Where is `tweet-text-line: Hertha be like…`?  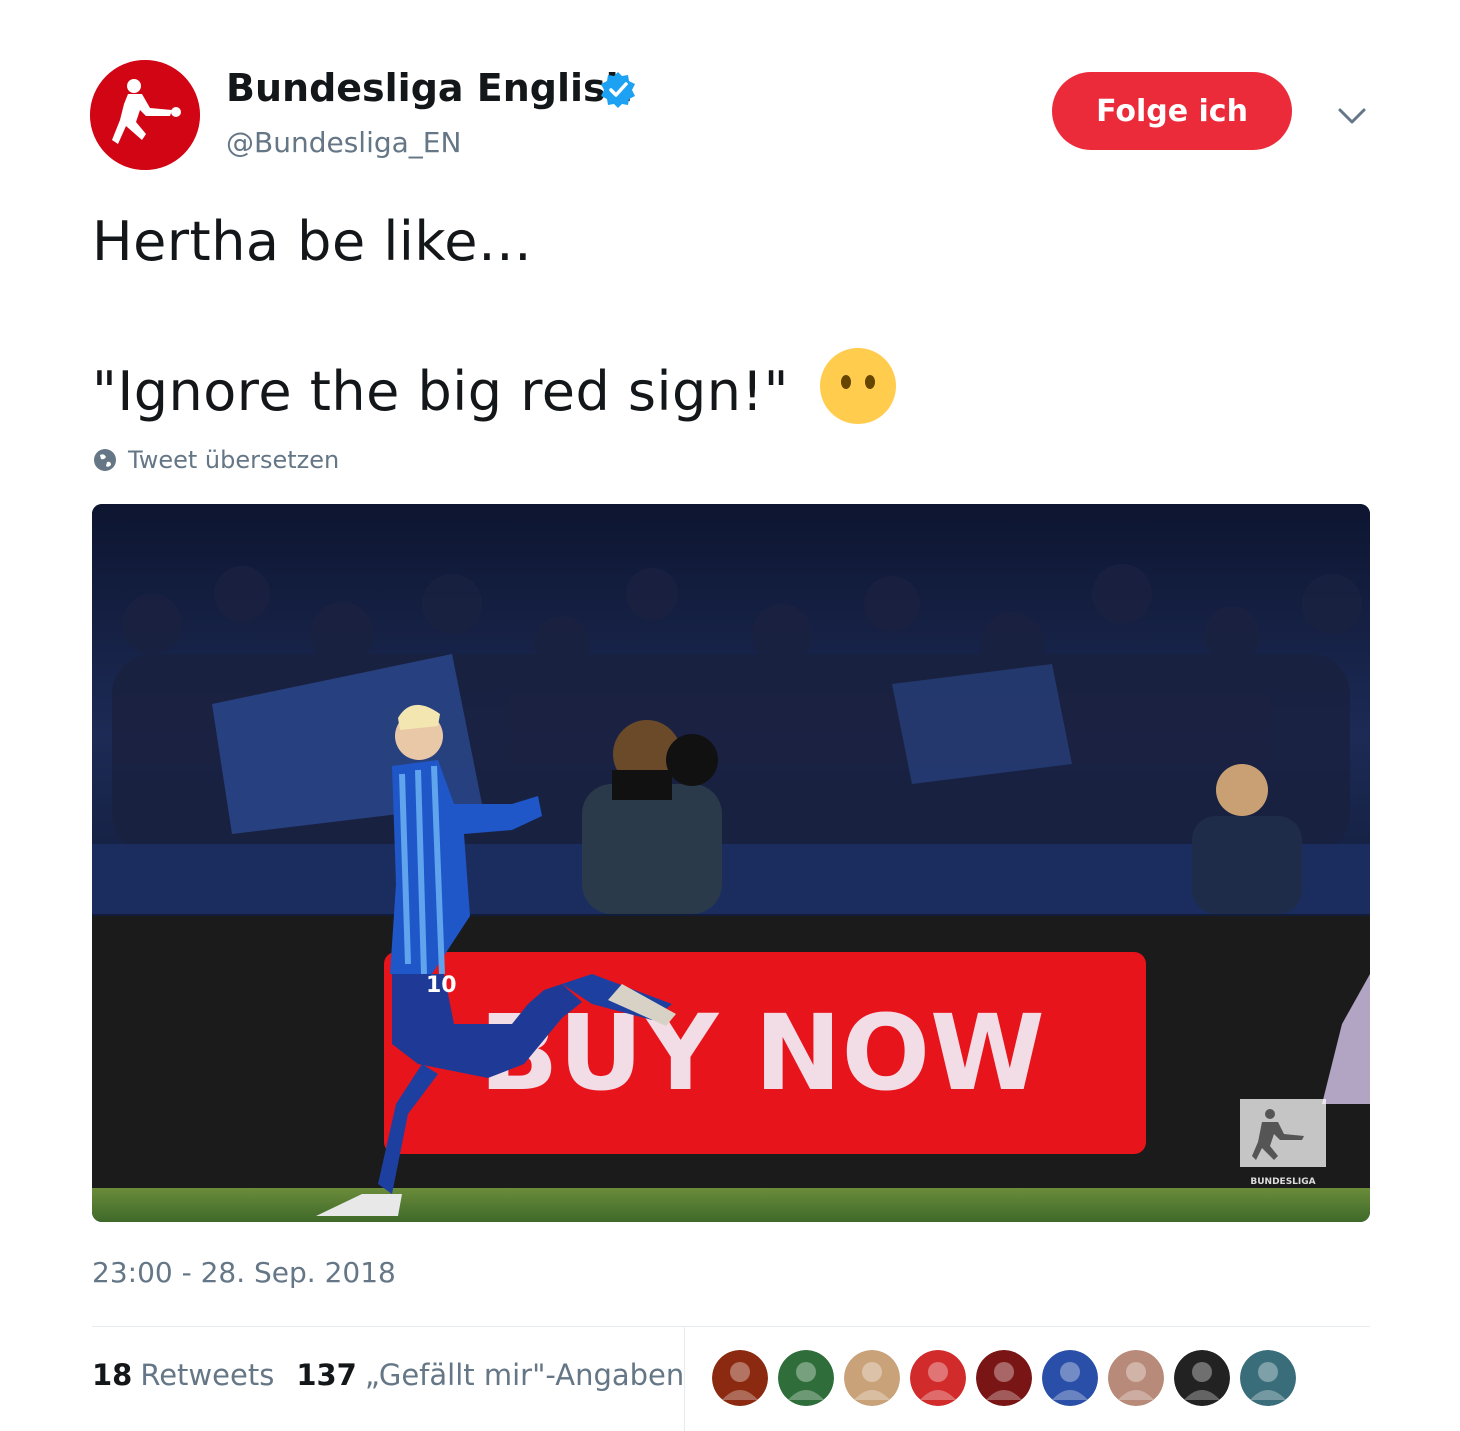 tweet-text-line: Hertha be like… is located at coordinates (312, 241).